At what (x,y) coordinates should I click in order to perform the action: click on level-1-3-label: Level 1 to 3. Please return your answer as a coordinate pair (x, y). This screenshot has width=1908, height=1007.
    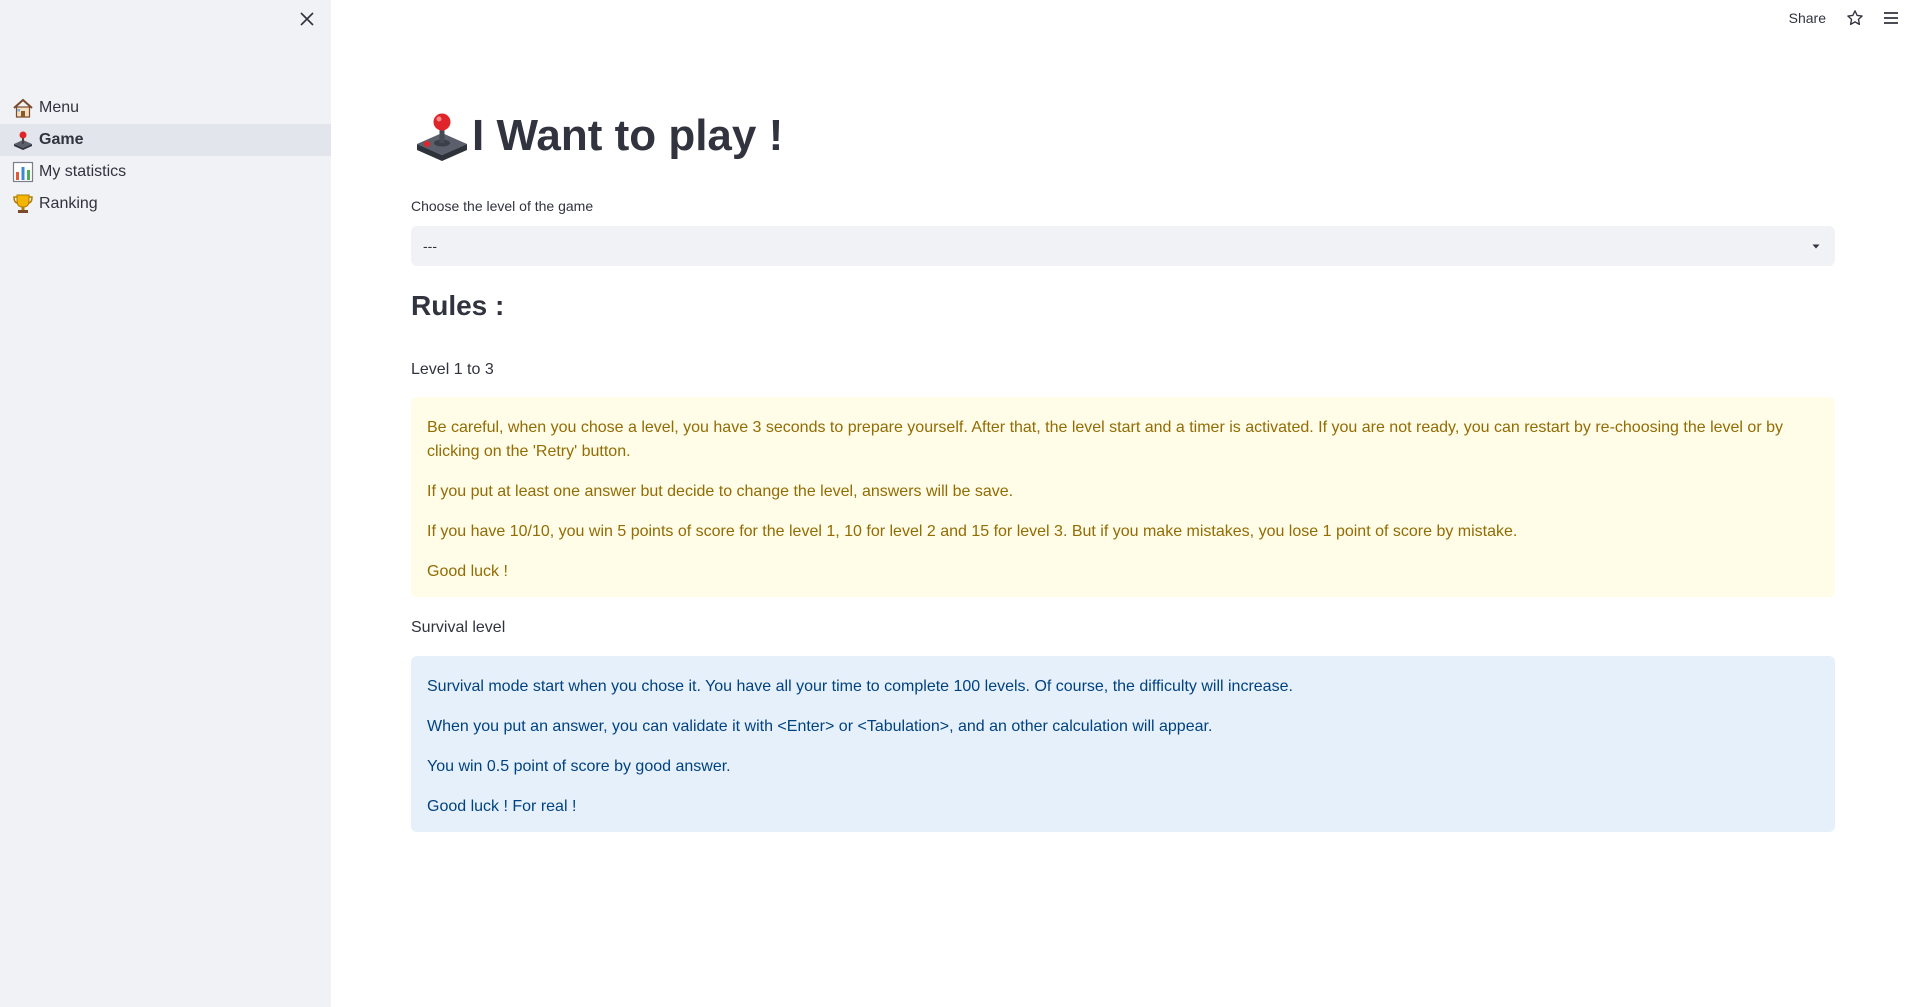
    Looking at the image, I should click on (452, 369).